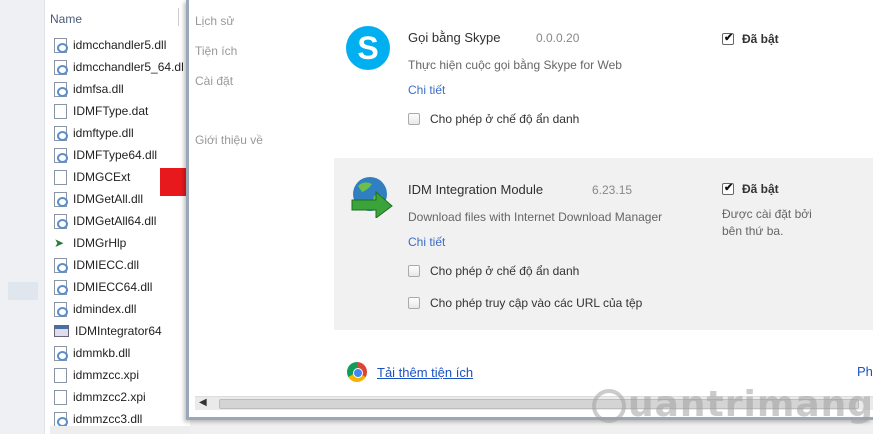  I want to click on extension-version: 0.0.0.20, so click(558, 38).